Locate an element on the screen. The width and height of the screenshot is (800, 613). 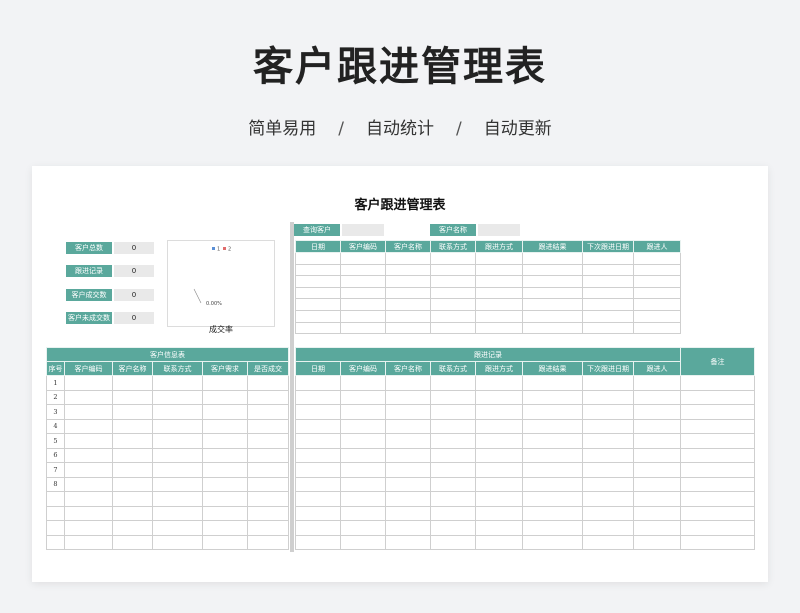
table-cell: 2 is located at coordinates (55, 397).